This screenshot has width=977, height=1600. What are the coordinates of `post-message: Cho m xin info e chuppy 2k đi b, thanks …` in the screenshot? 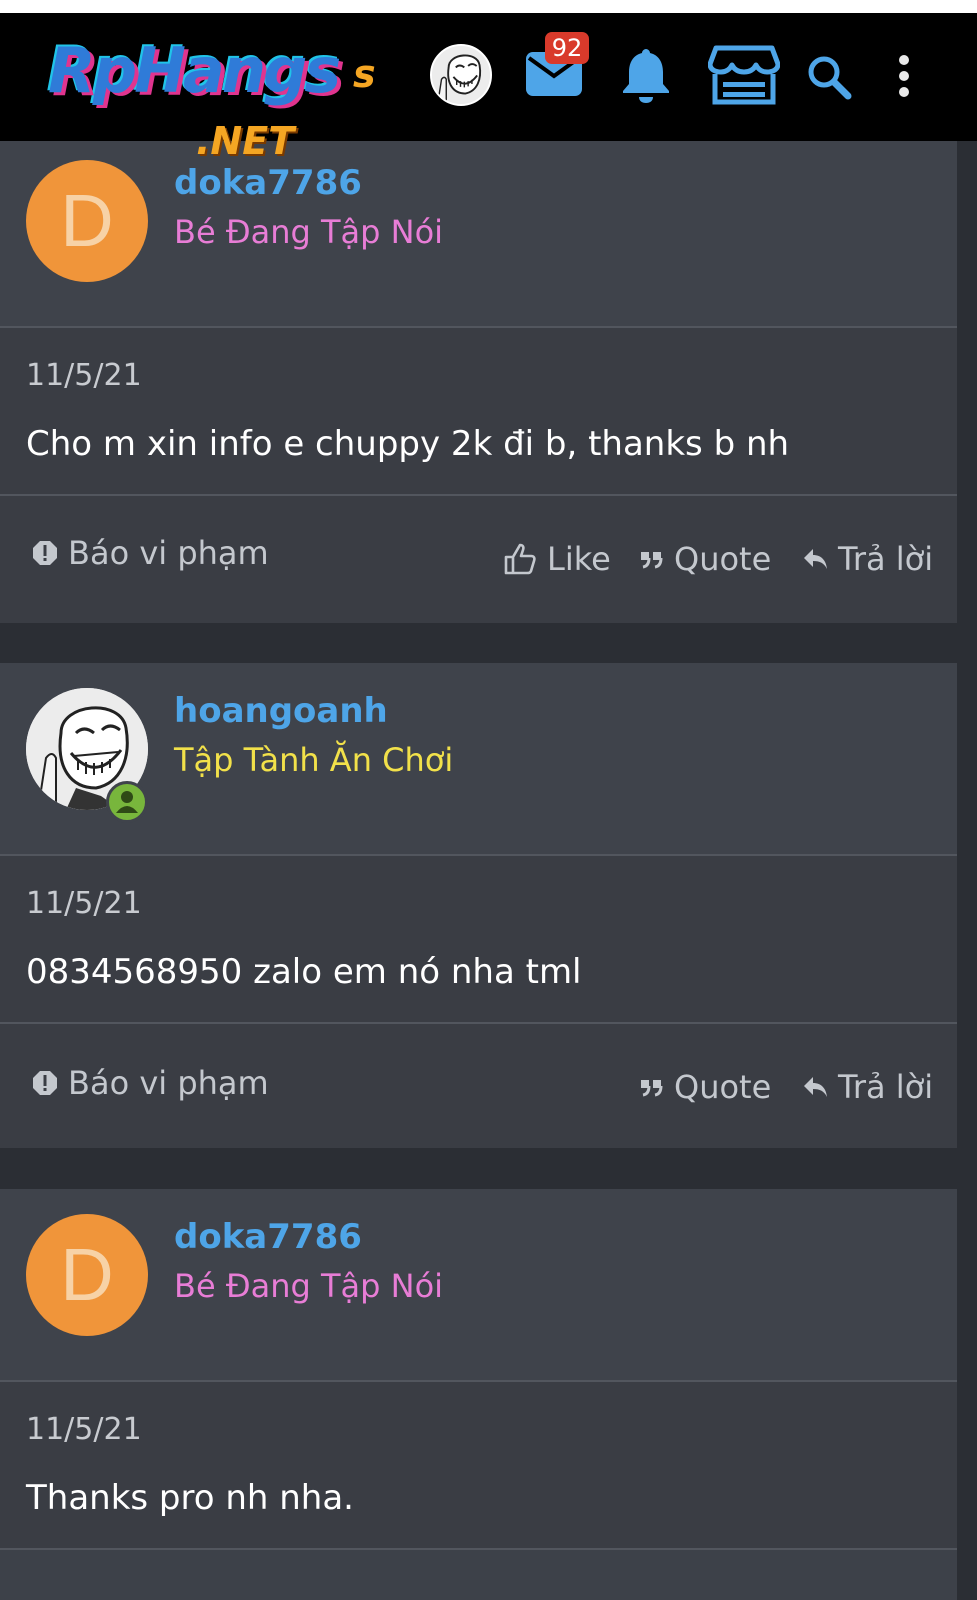 It's located at (408, 444).